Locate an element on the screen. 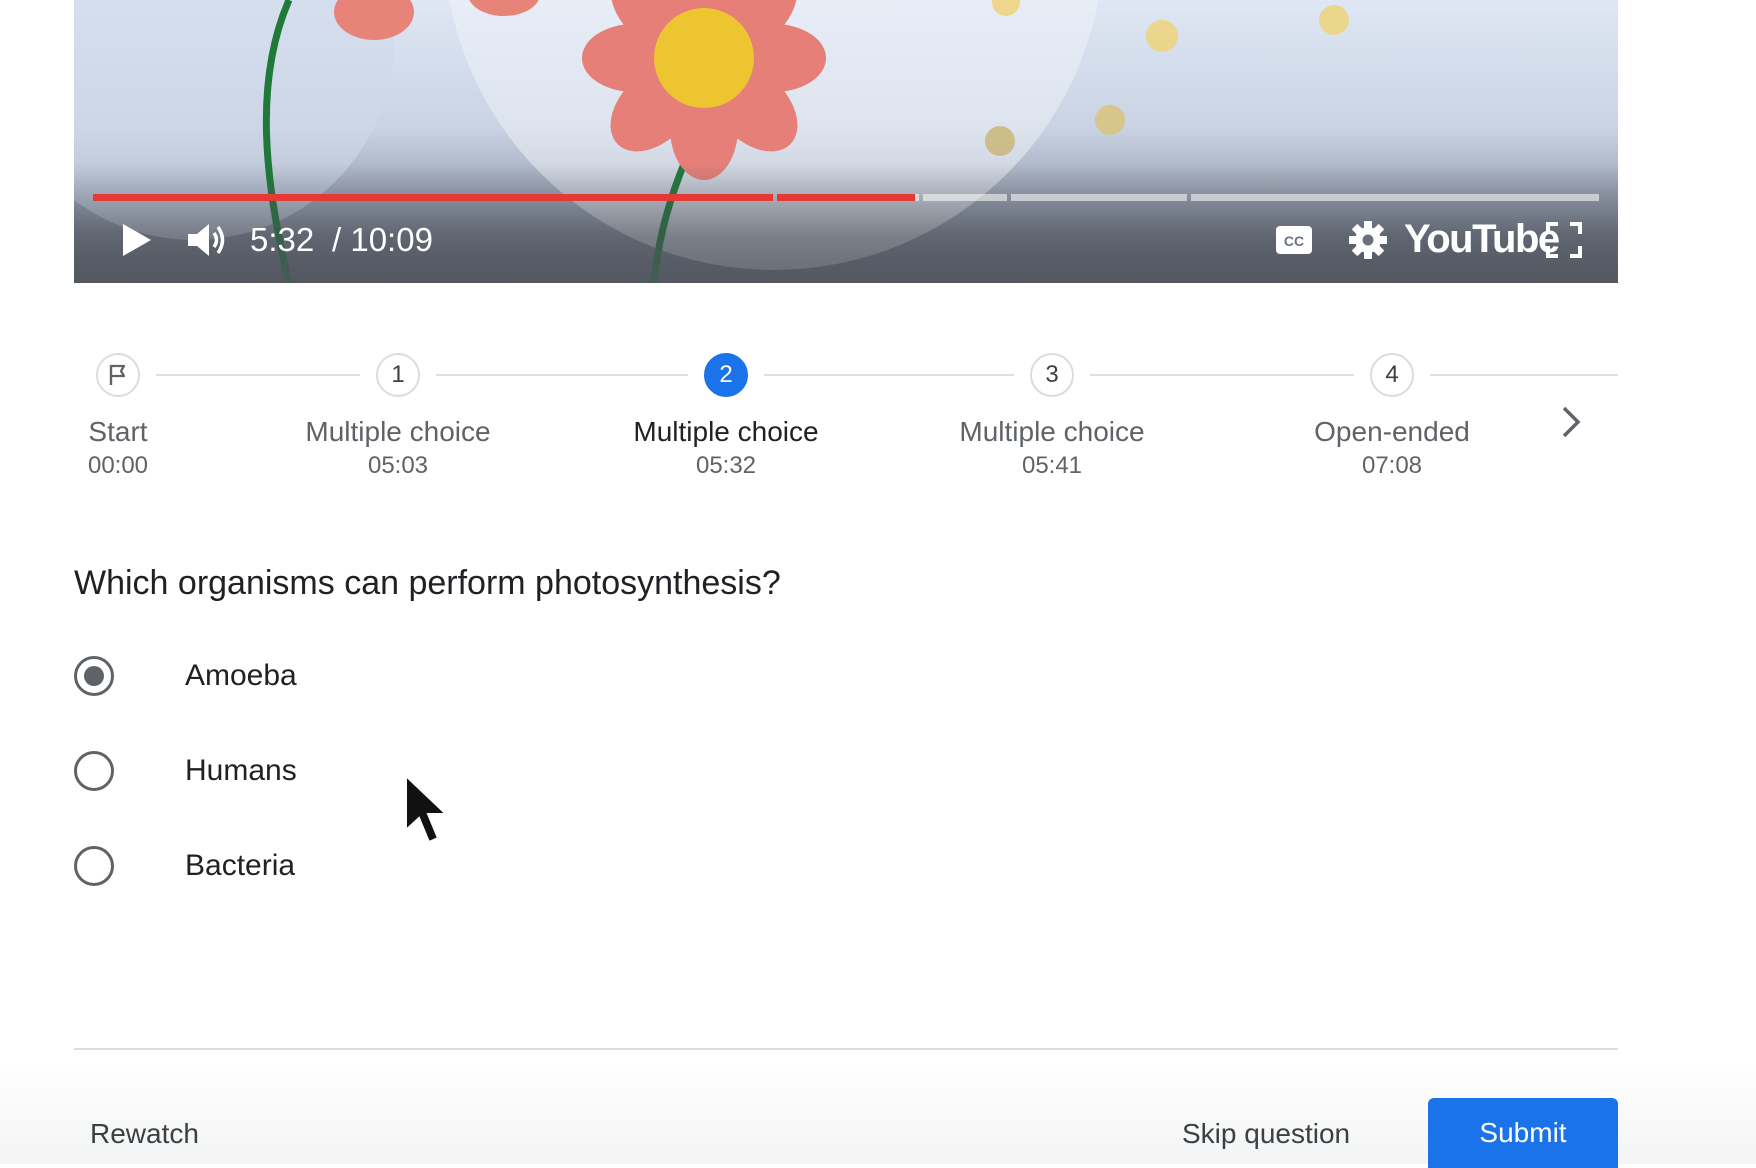  volume-button is located at coordinates (207, 240).